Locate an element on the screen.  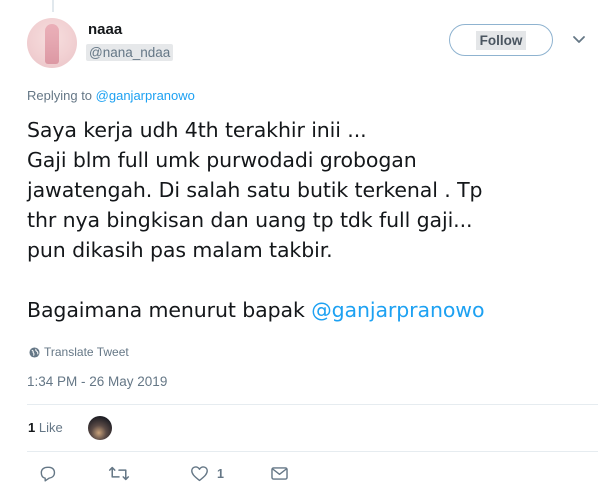
follow-button: Follow is located at coordinates (501, 40).